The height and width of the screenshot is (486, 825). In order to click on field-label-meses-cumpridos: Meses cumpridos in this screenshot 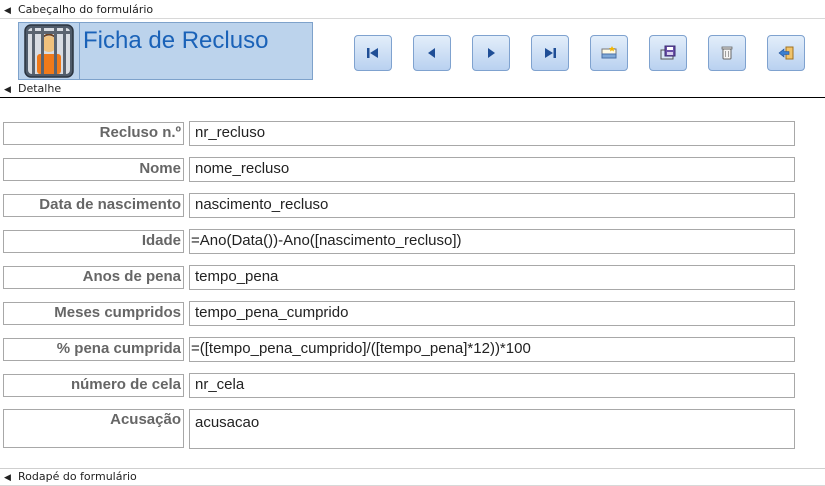, I will do `click(93, 313)`.